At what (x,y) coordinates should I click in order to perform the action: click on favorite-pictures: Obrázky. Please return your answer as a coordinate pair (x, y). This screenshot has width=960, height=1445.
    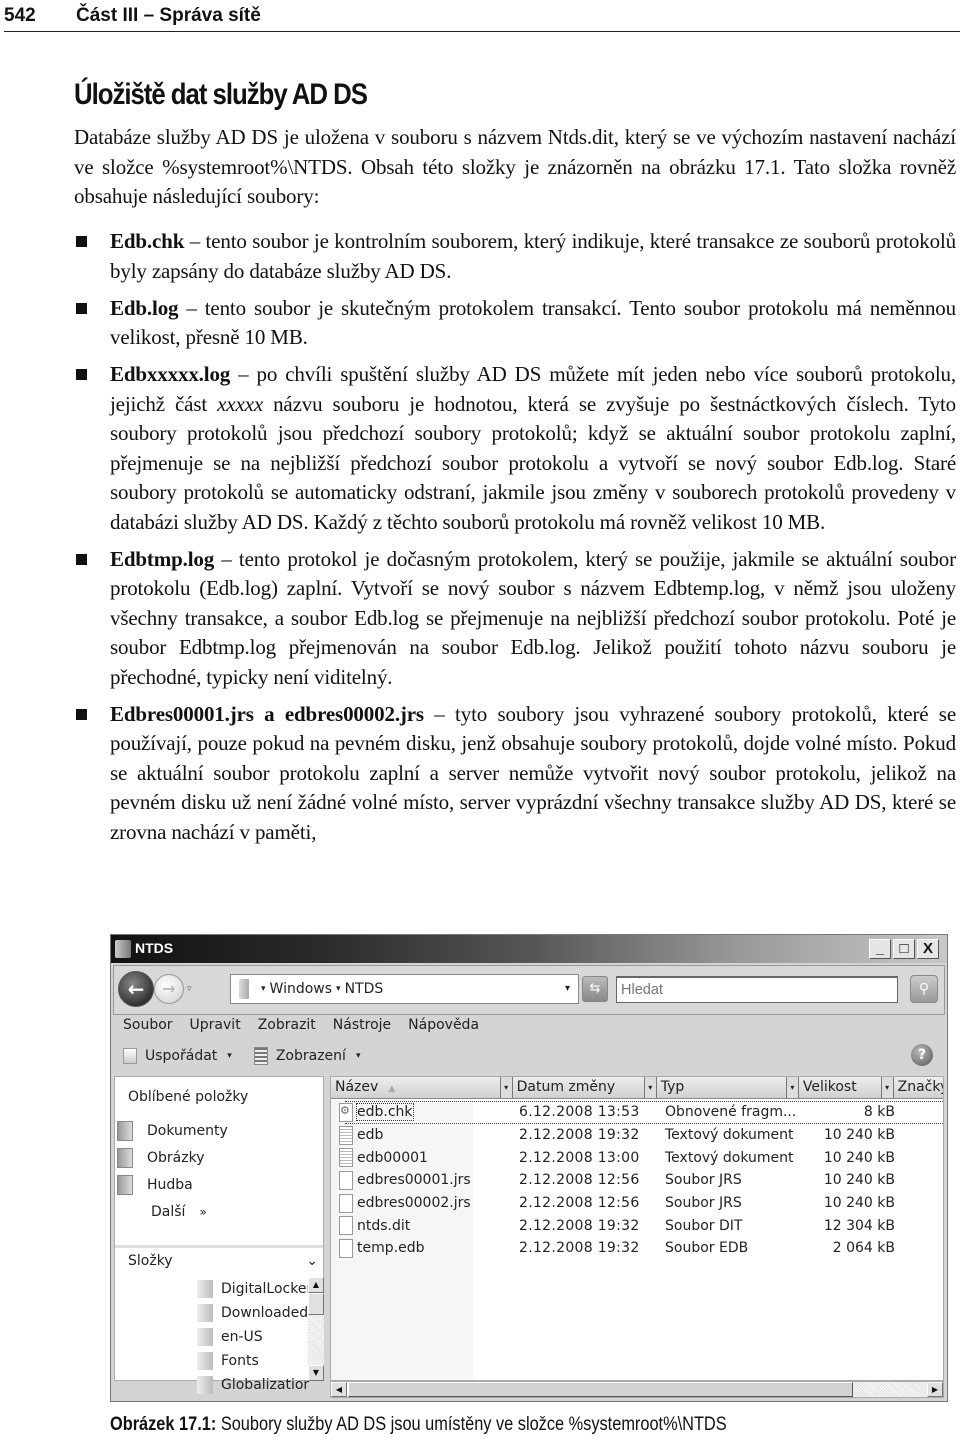
    Looking at the image, I should click on (172, 1157).